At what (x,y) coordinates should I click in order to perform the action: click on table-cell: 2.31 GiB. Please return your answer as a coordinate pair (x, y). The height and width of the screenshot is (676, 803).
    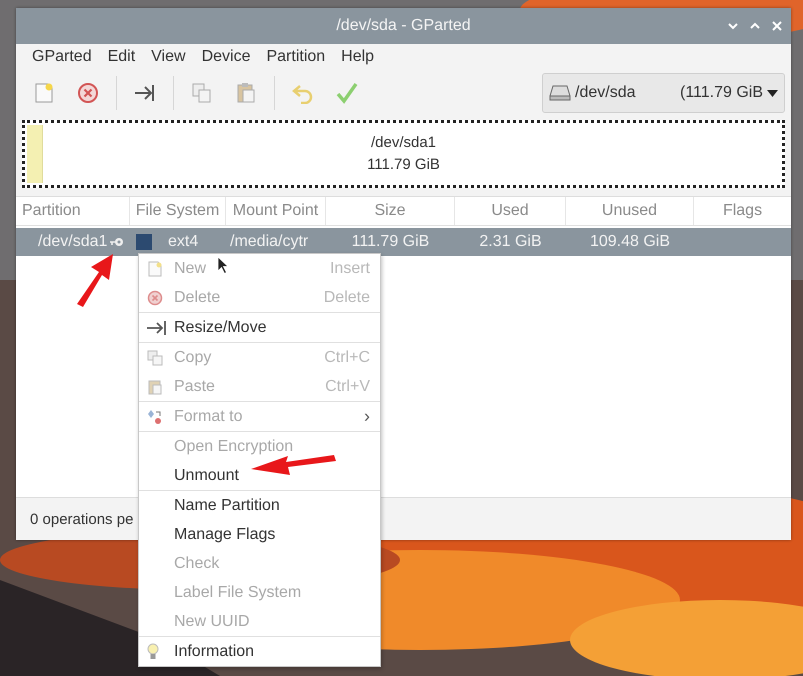
    Looking at the image, I should click on (510, 242).